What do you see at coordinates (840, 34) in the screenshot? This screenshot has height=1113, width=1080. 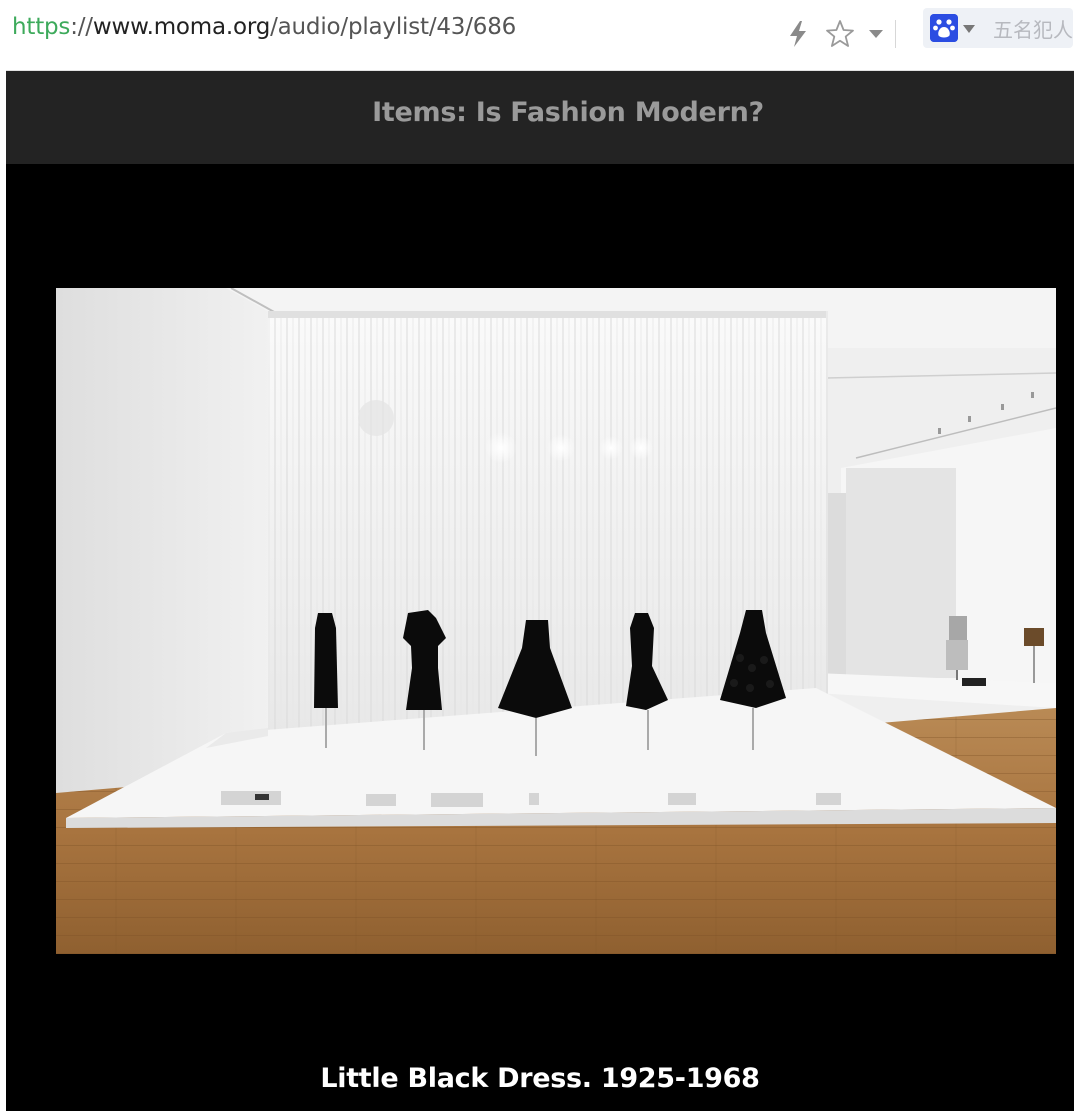 I see `star-icon` at bounding box center [840, 34].